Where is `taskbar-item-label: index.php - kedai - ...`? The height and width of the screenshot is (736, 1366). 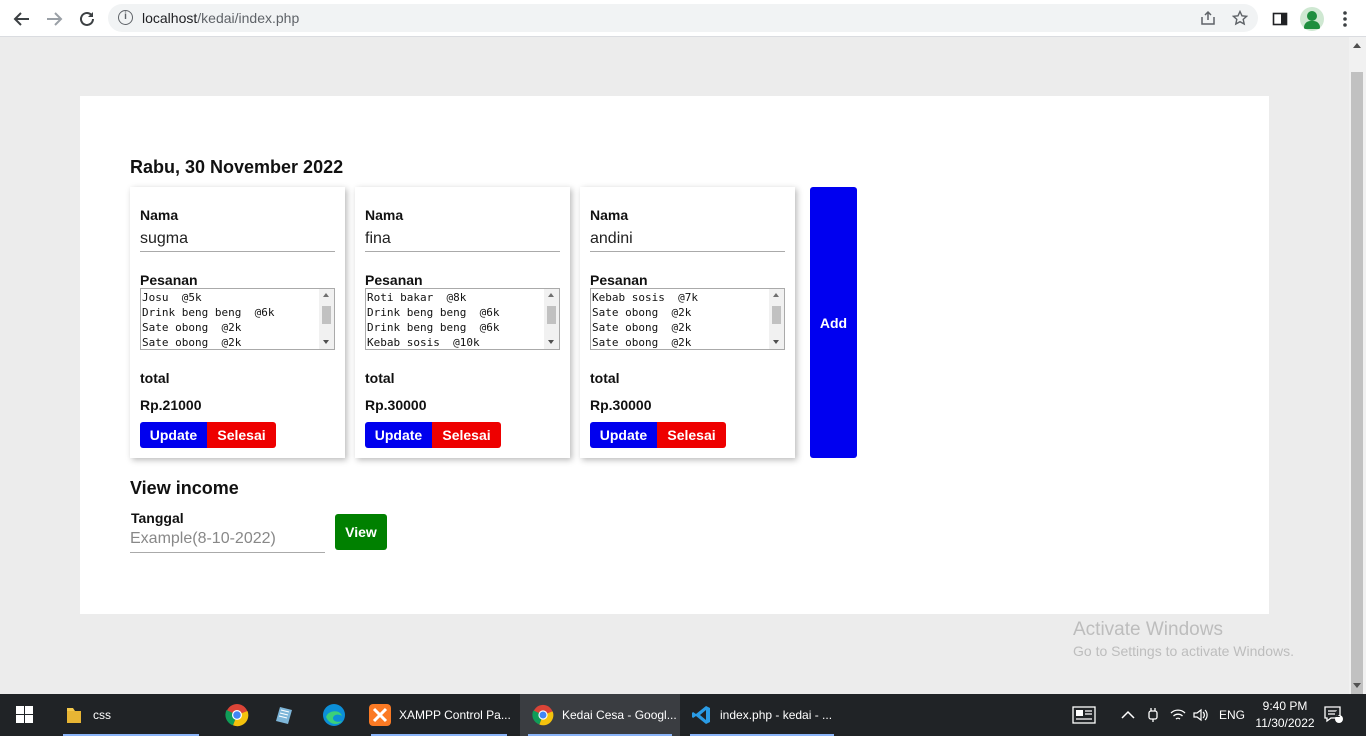 taskbar-item-label: index.php - kedai - ... is located at coordinates (776, 715).